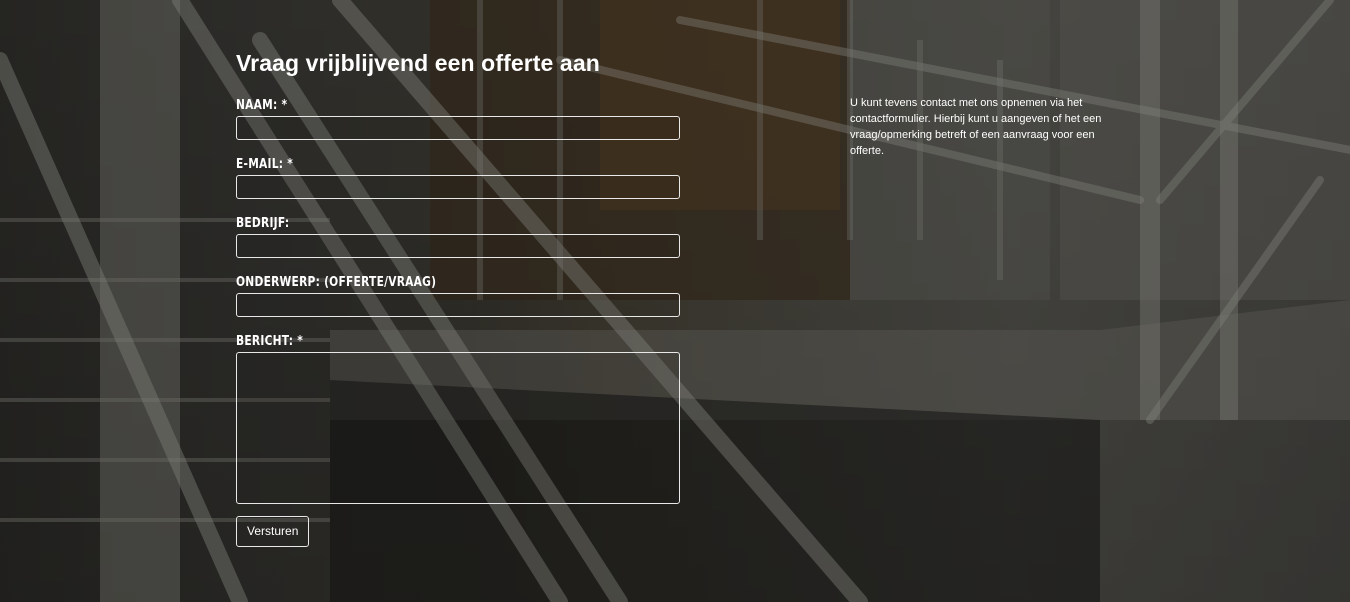 The image size is (1350, 602). What do you see at coordinates (273, 531) in the screenshot?
I see `submit-button: Versturen` at bounding box center [273, 531].